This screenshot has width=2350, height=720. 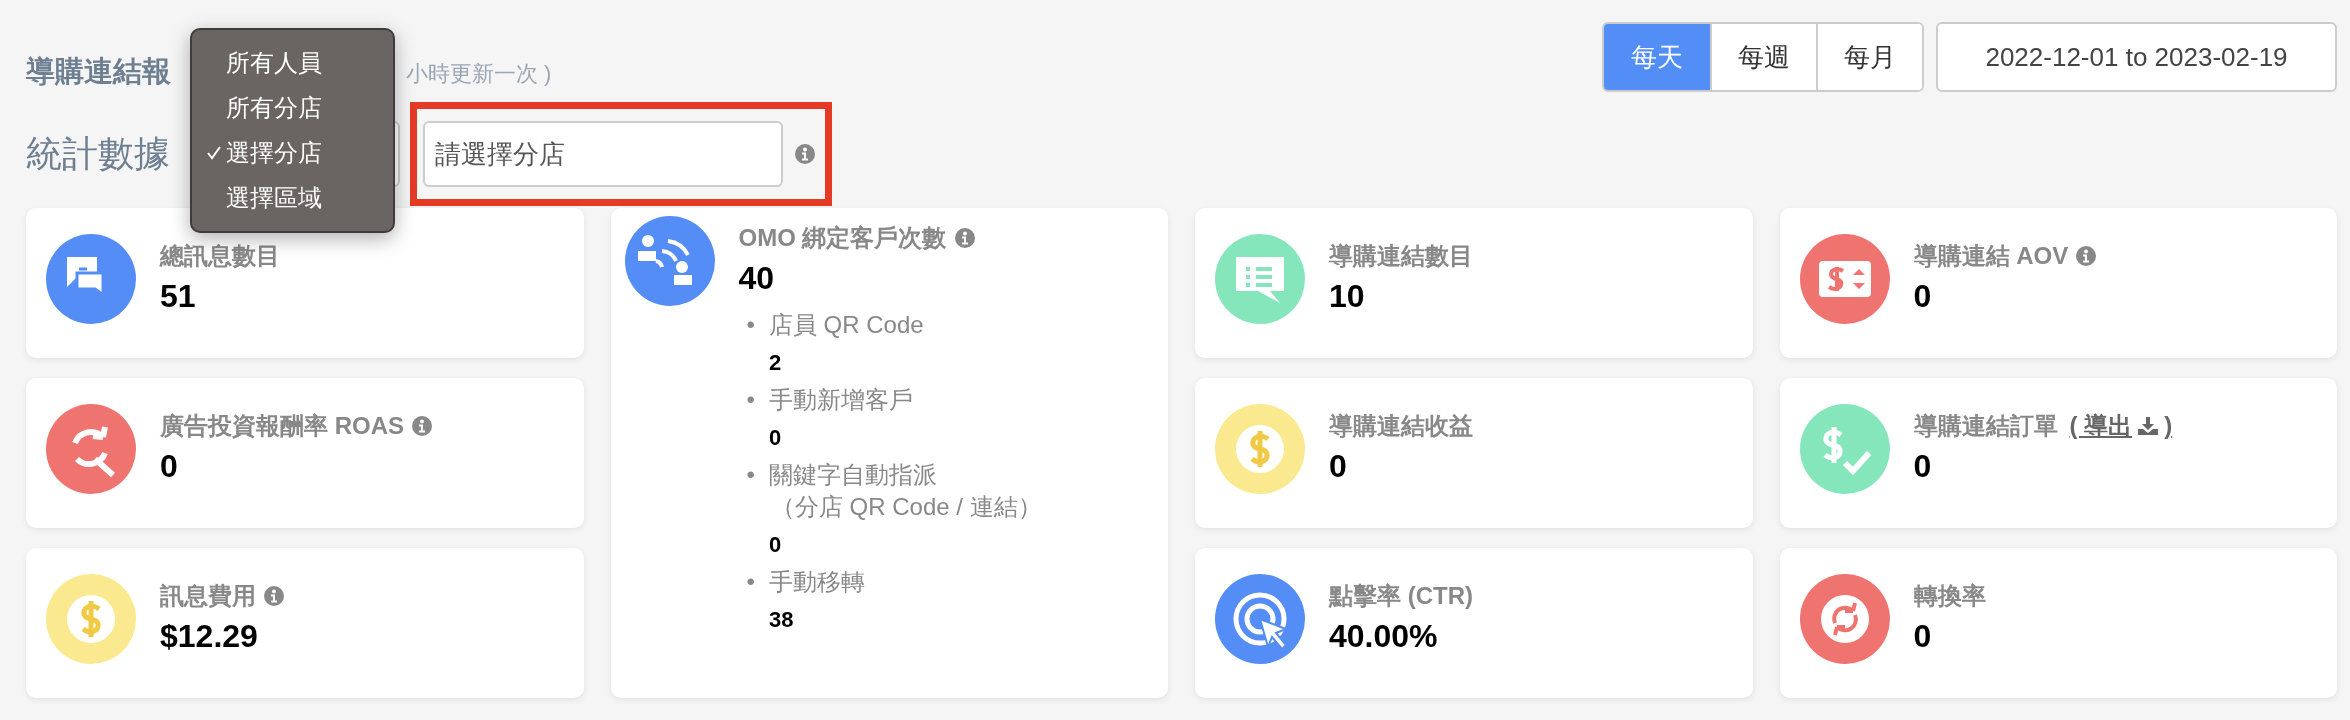 I want to click on period-tab: 每月, so click(x=1869, y=57).